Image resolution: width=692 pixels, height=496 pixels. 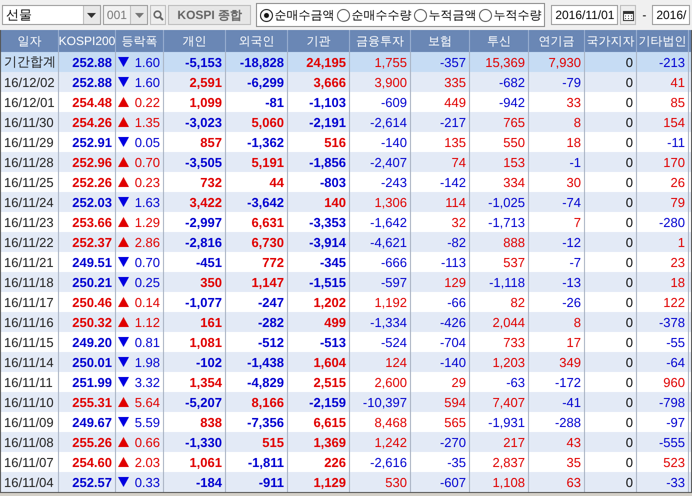 I want to click on table-cell: 6,631, so click(x=267, y=222).